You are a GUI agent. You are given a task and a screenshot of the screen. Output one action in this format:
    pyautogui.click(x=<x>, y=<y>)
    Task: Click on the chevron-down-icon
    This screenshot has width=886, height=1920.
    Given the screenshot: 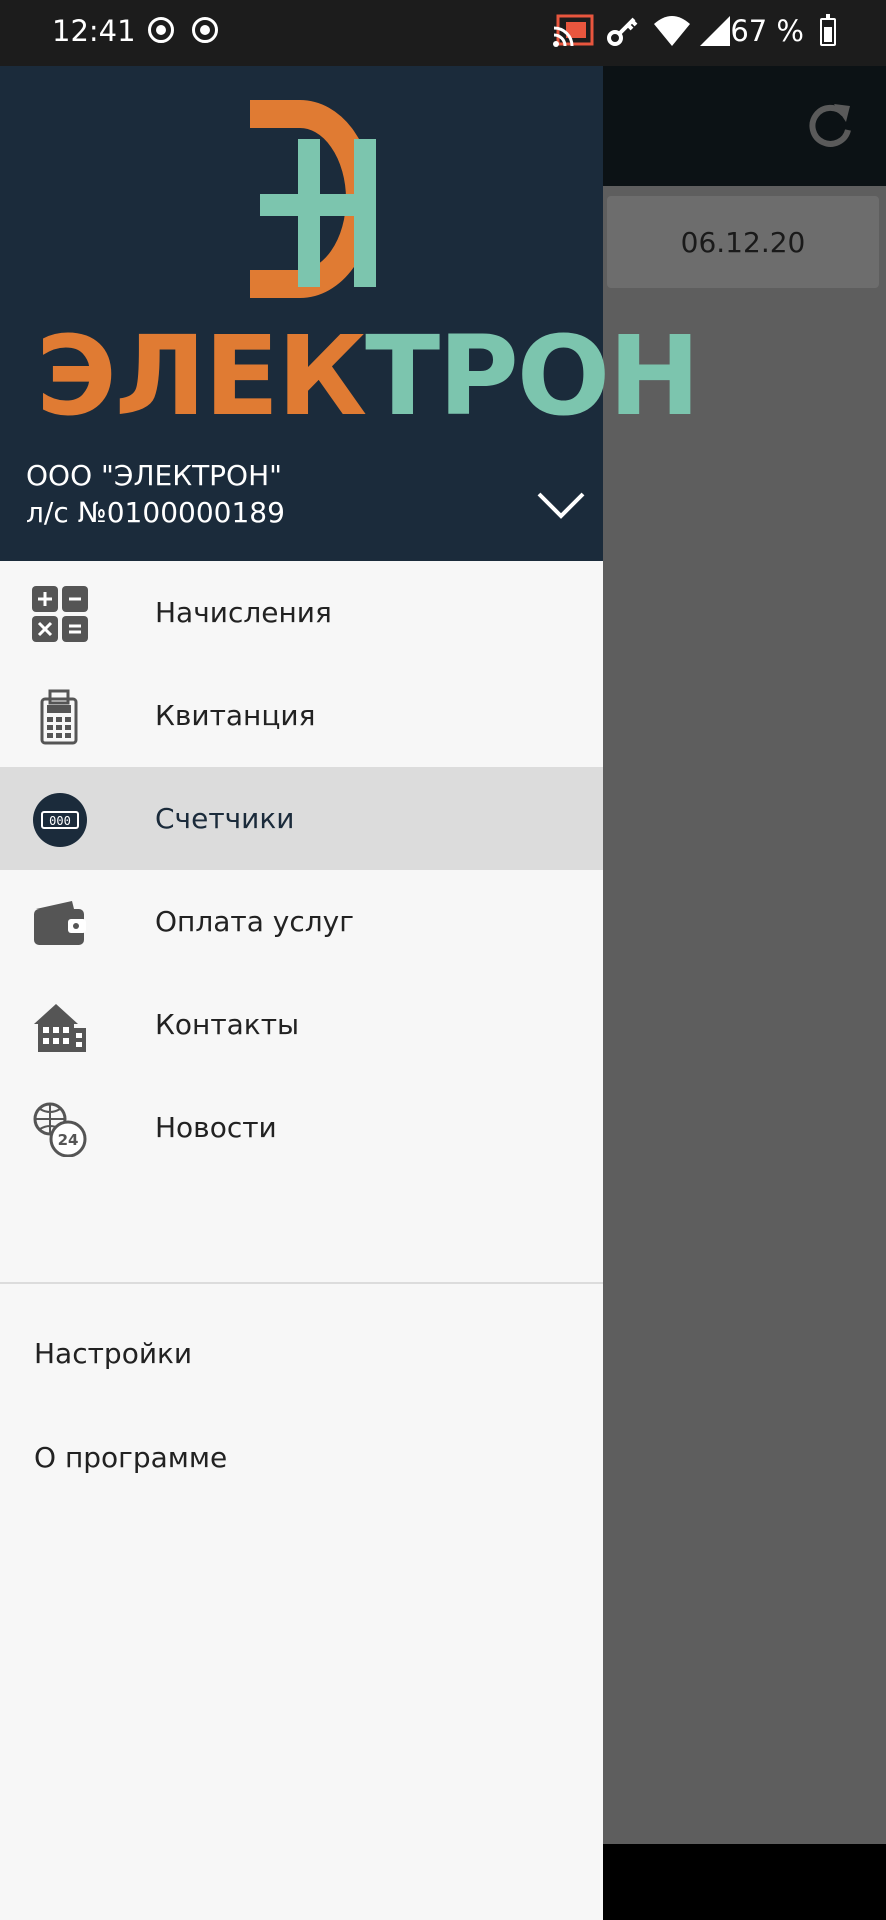 What is the action you would take?
    pyautogui.click(x=561, y=505)
    